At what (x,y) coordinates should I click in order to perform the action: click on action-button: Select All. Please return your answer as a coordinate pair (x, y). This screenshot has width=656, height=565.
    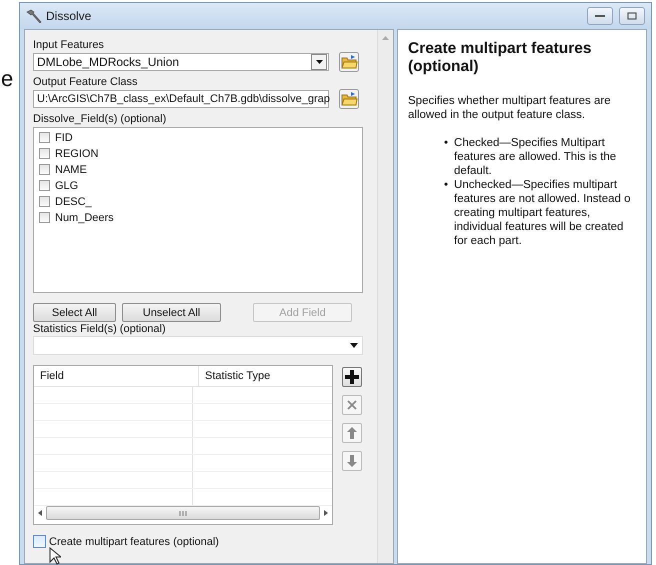
    Looking at the image, I should click on (74, 312).